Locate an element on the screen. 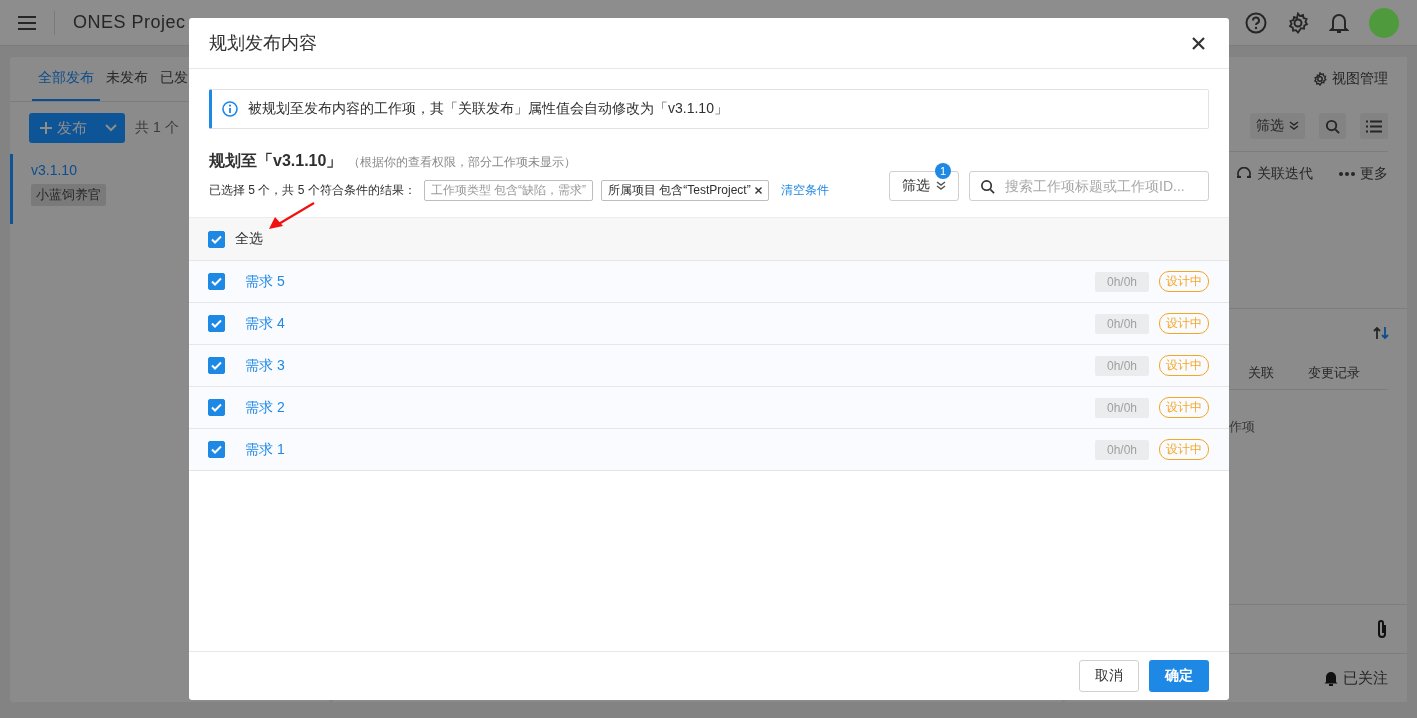 Image resolution: width=1417 pixels, height=718 pixels. link-iteration-button: 关联迭代 is located at coordinates (1274, 174).